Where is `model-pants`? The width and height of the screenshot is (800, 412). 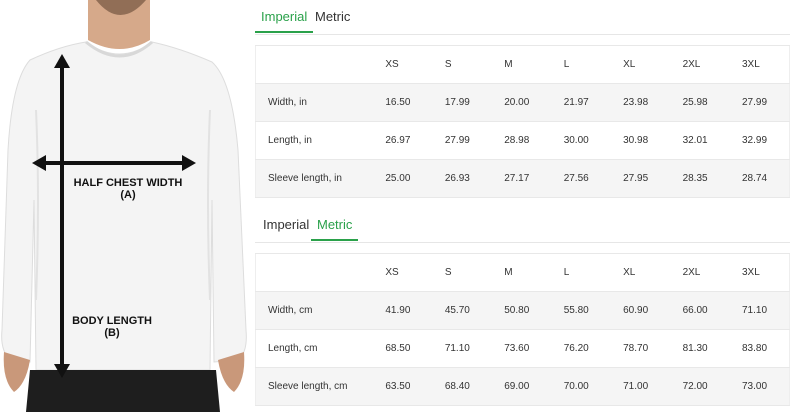 model-pants is located at coordinates (123, 391).